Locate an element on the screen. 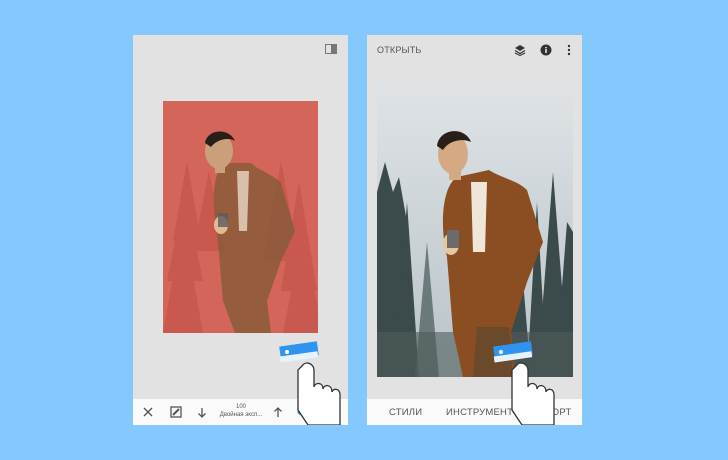 The image size is (728, 460). tab-styles: СТИЛИ is located at coordinates (405, 412).